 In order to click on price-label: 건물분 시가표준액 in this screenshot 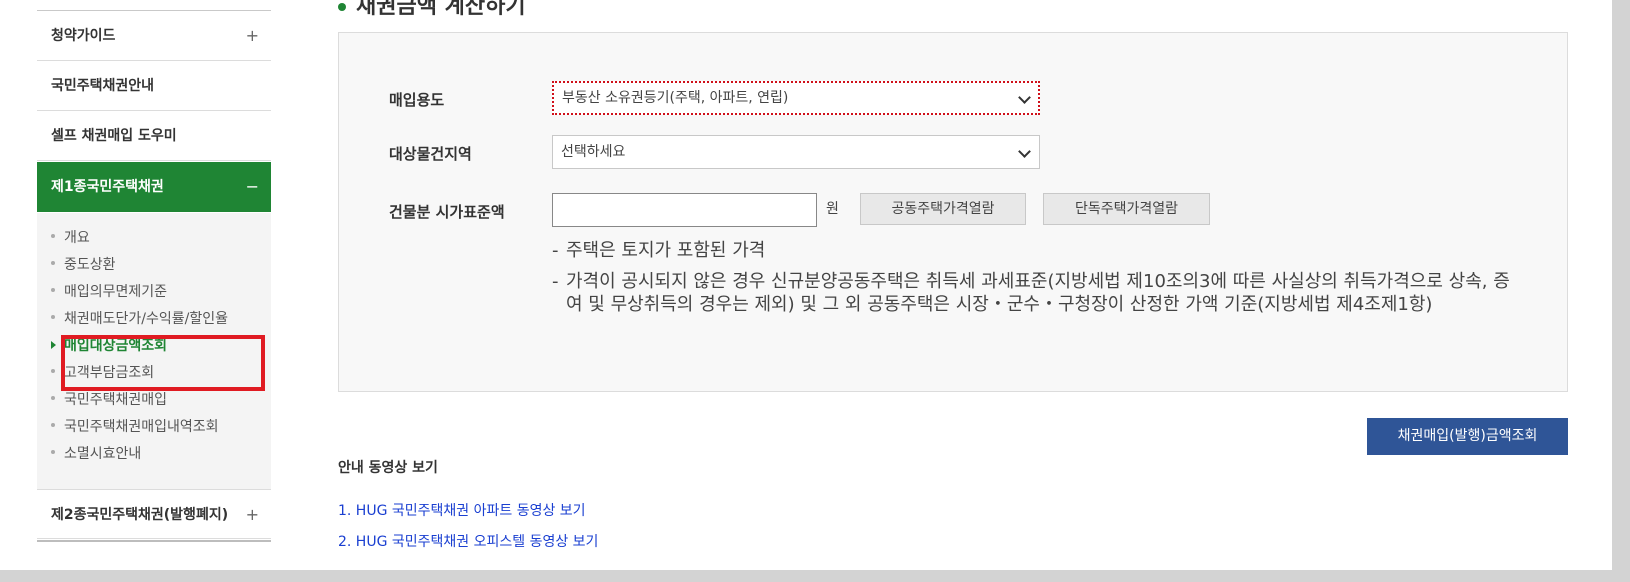, I will do `click(447, 212)`.